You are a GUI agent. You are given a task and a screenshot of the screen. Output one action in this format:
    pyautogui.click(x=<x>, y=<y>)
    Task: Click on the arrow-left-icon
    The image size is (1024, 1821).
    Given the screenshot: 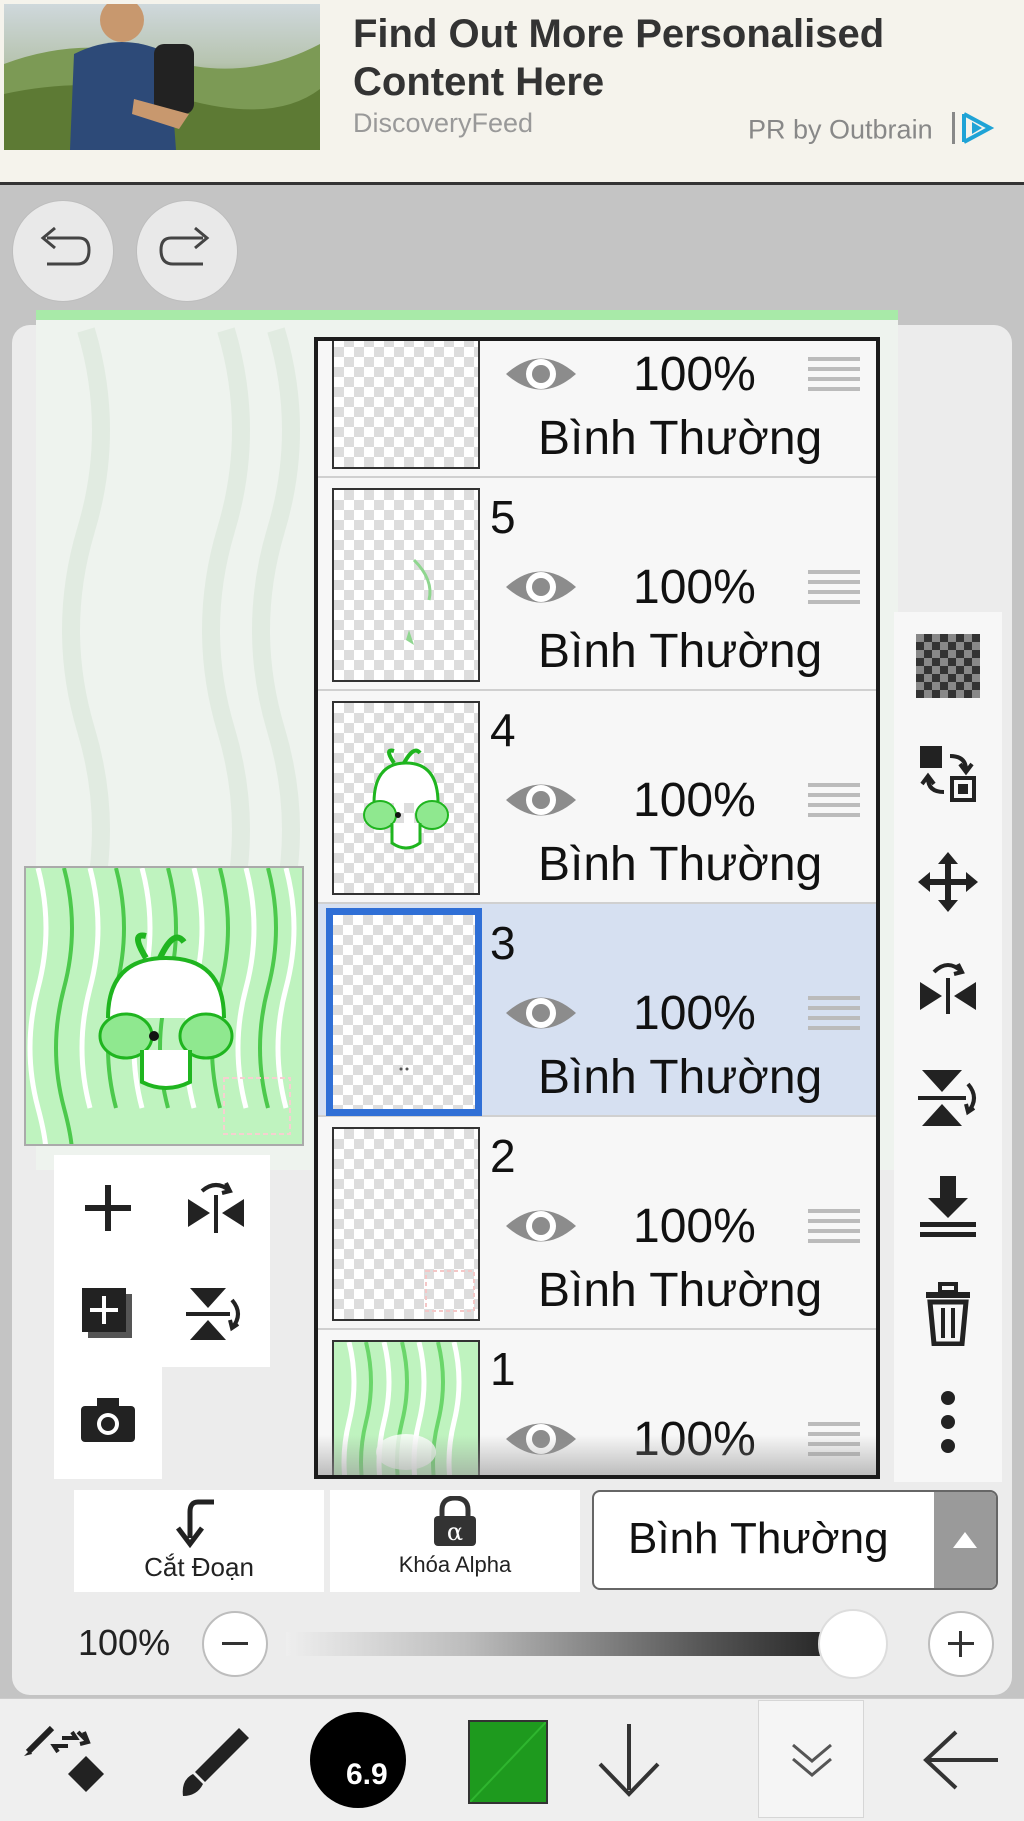 What is the action you would take?
    pyautogui.click(x=960, y=1760)
    